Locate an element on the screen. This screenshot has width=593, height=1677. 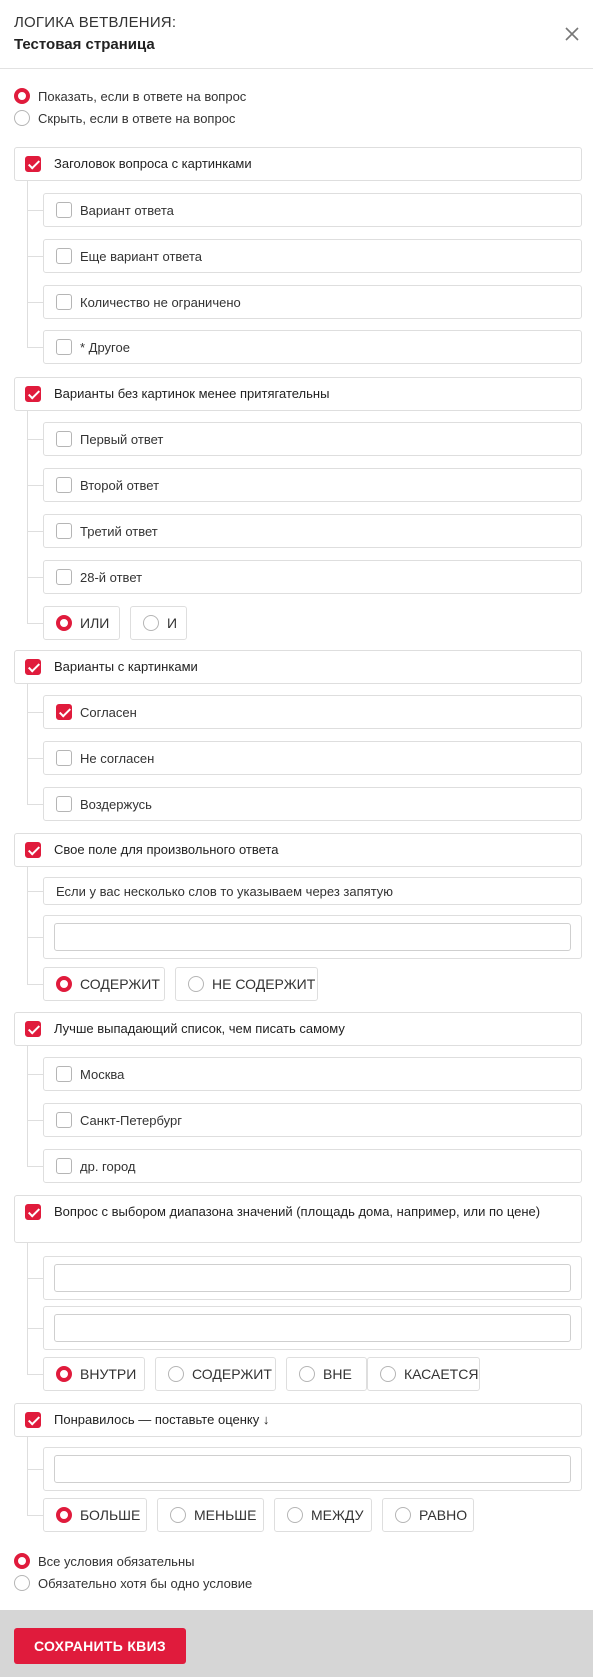
rating-input is located at coordinates (312, 1469).